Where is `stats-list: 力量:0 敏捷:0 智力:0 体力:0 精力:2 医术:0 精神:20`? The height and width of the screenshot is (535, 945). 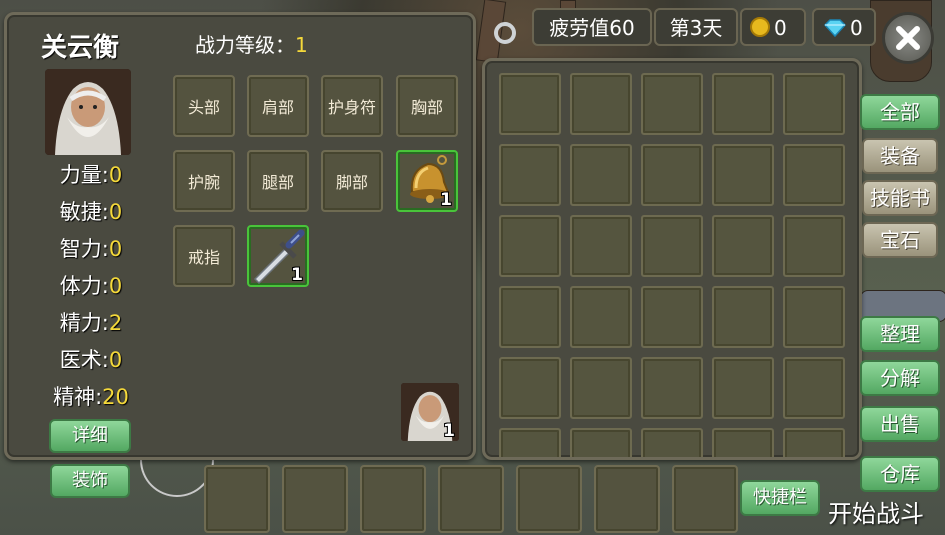
stats-list: 力量:0 敏捷:0 智力:0 体力:0 精力:2 医术:0 精神:20 is located at coordinates (91, 289).